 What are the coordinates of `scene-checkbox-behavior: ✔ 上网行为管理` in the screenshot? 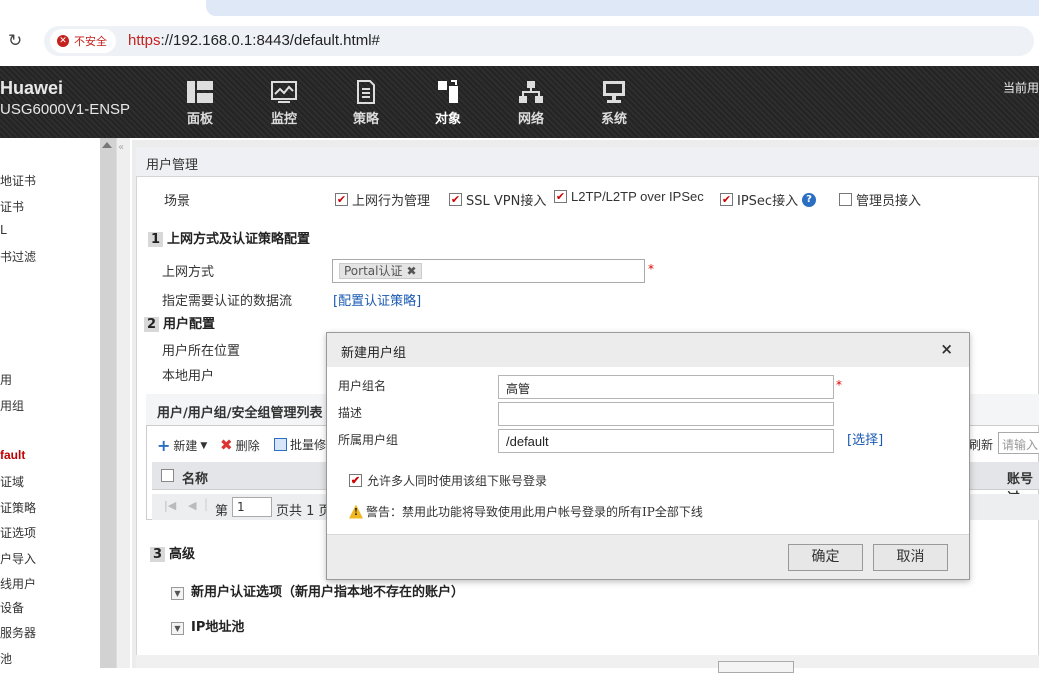 It's located at (382, 199).